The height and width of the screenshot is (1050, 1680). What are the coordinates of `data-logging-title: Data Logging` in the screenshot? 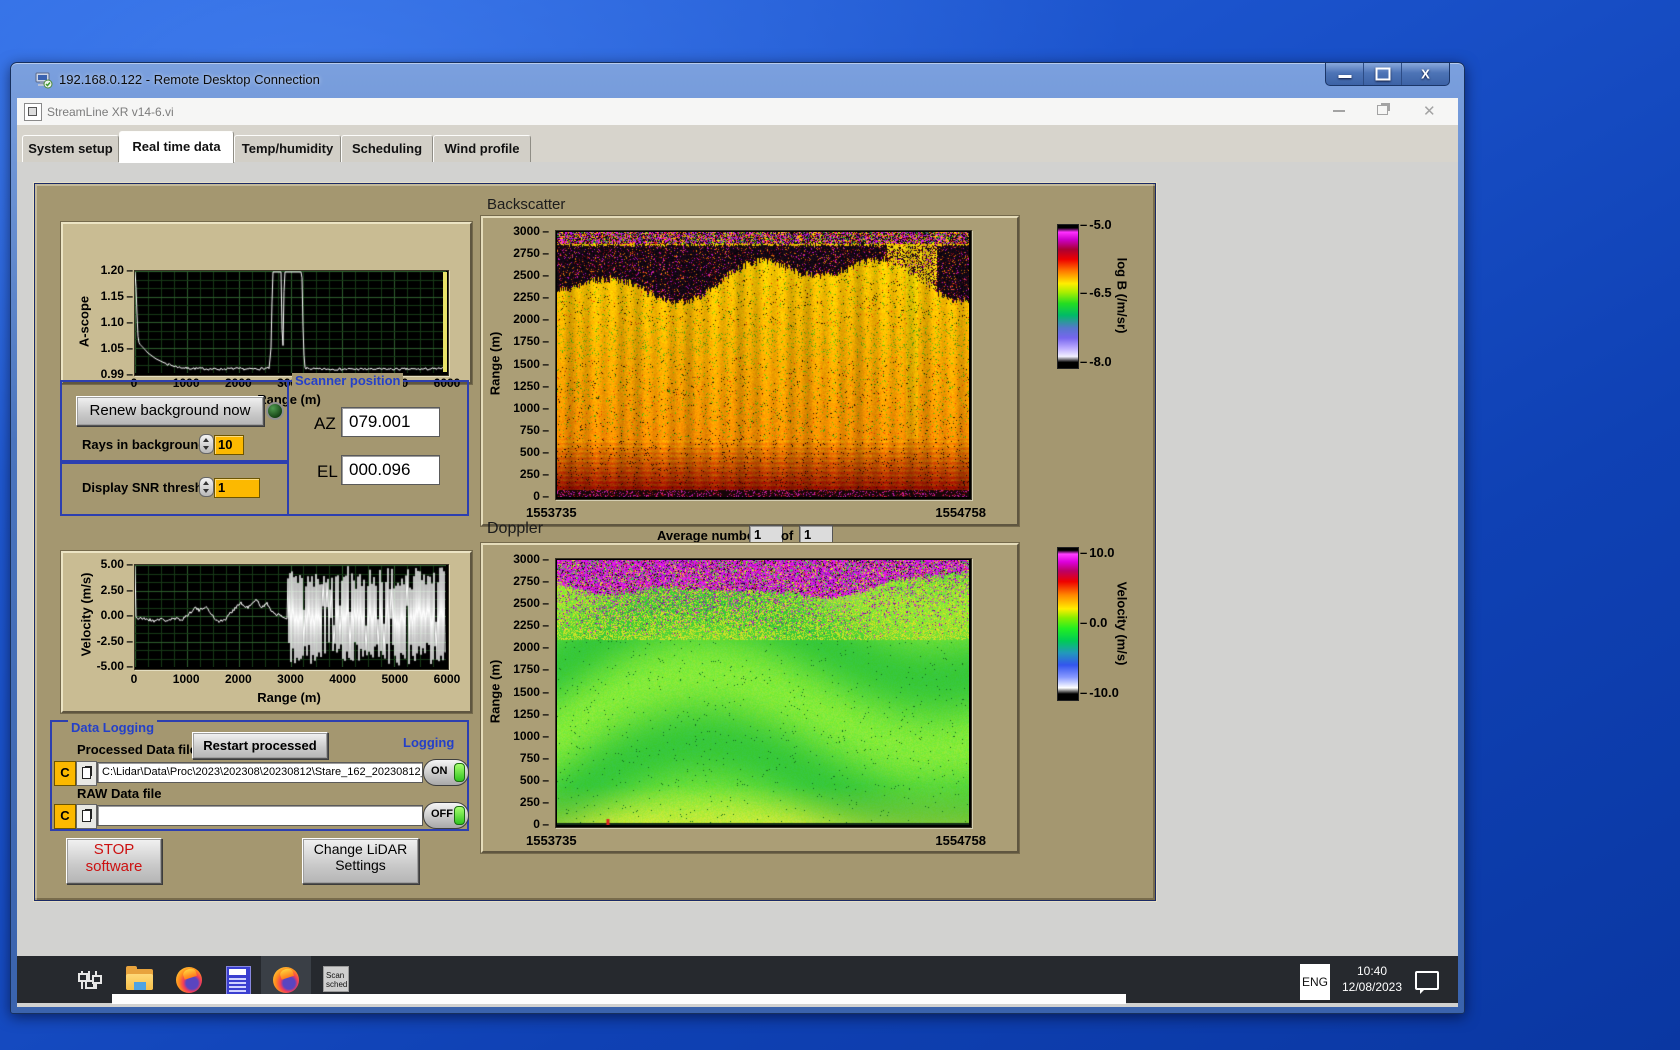 It's located at (113, 727).